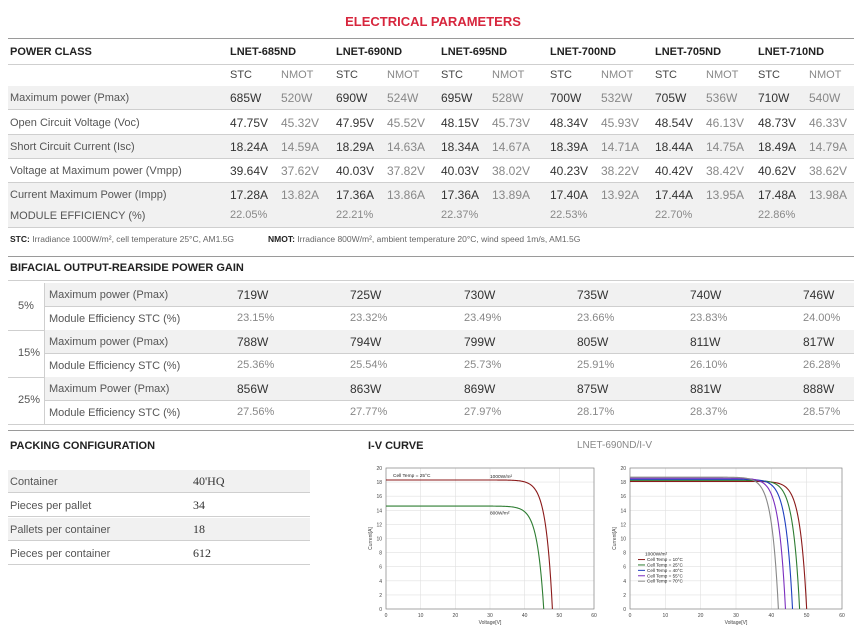  I want to click on iv-curve-title: I-V CURVE, so click(396, 446).